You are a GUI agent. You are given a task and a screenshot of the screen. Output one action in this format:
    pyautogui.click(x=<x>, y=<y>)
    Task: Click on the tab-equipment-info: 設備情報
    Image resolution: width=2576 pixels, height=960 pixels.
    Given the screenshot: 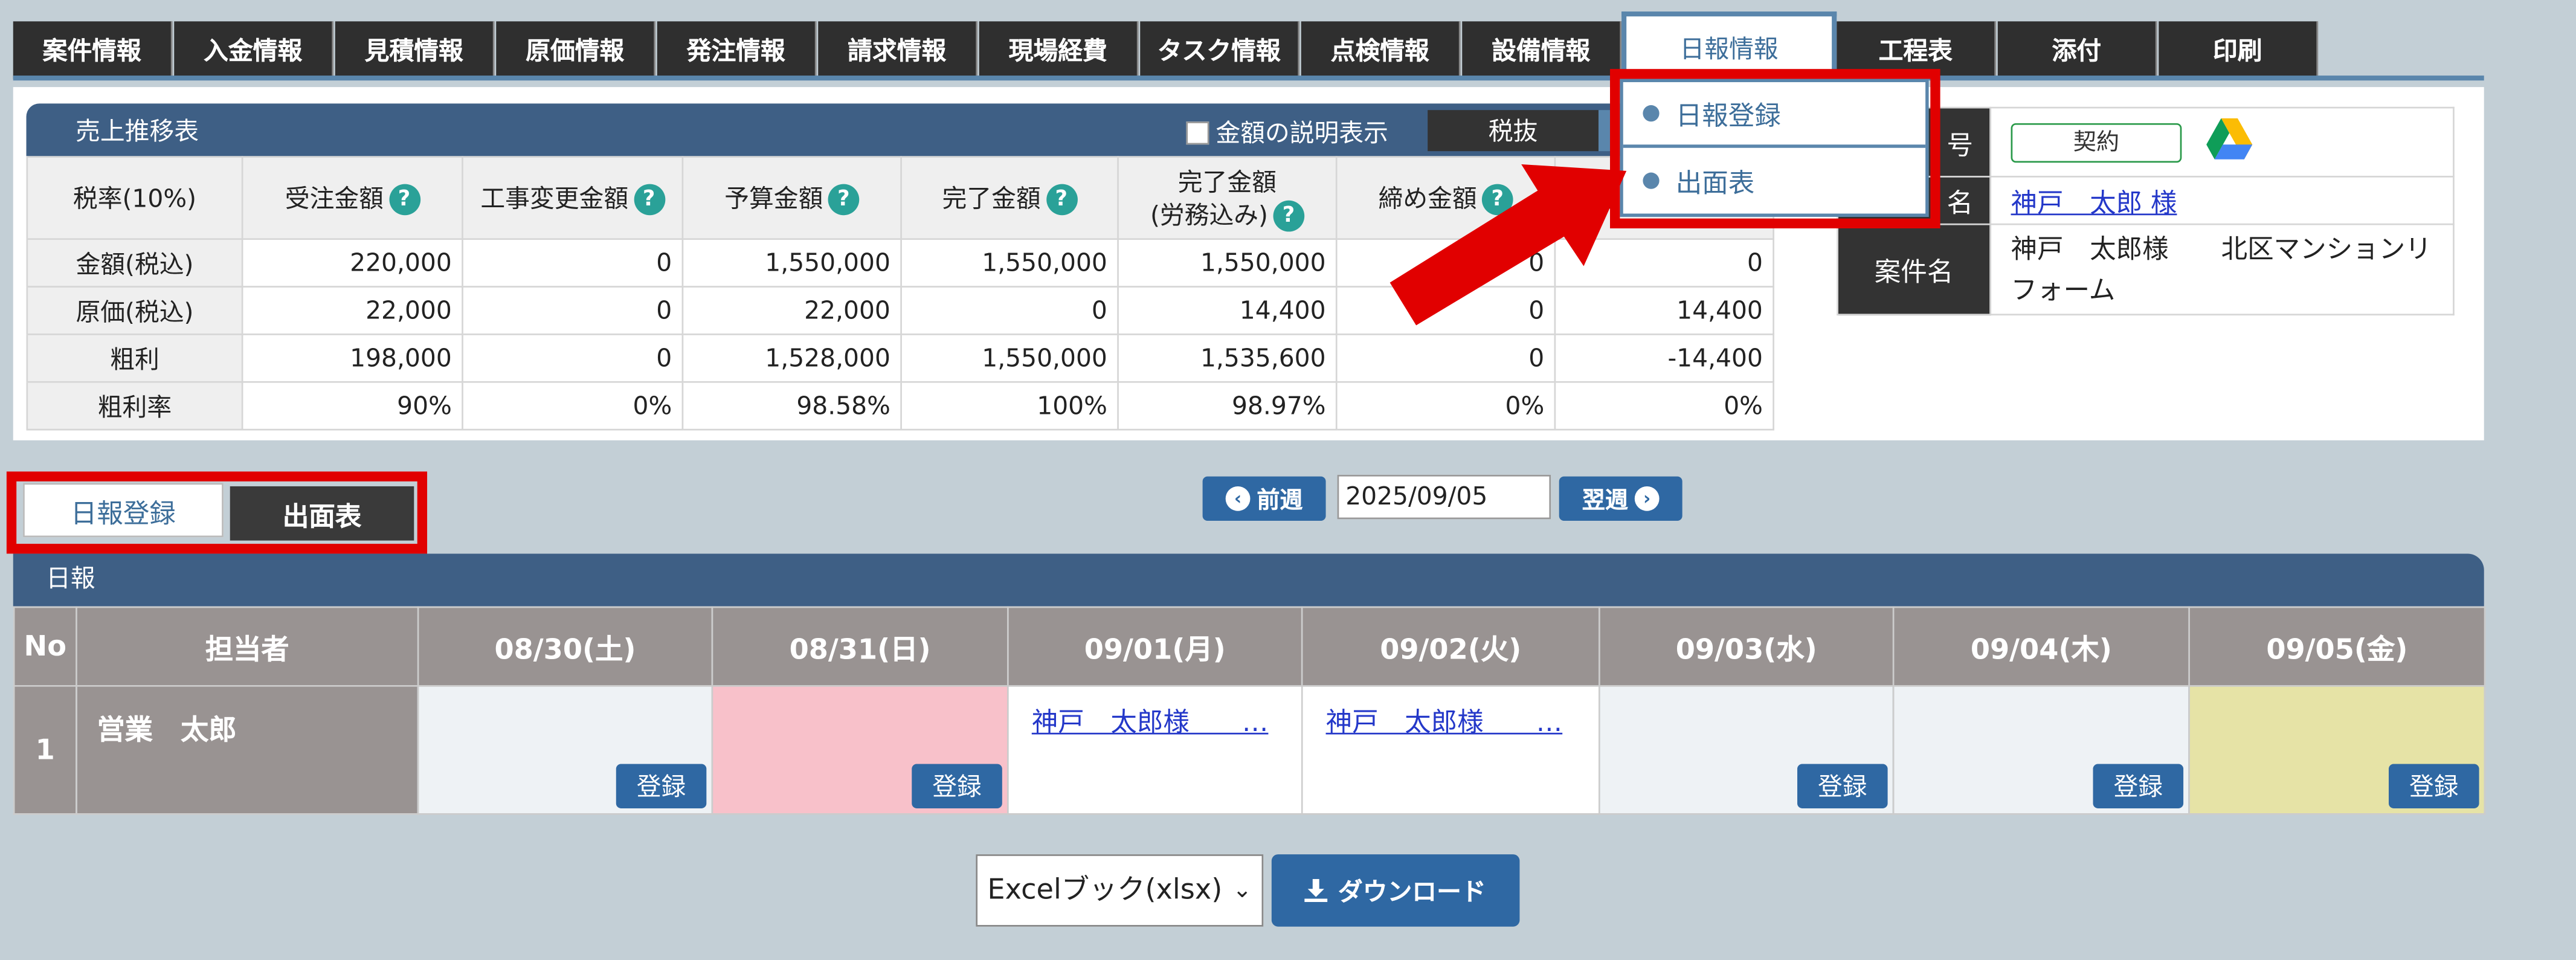 What is the action you would take?
    pyautogui.click(x=1542, y=50)
    